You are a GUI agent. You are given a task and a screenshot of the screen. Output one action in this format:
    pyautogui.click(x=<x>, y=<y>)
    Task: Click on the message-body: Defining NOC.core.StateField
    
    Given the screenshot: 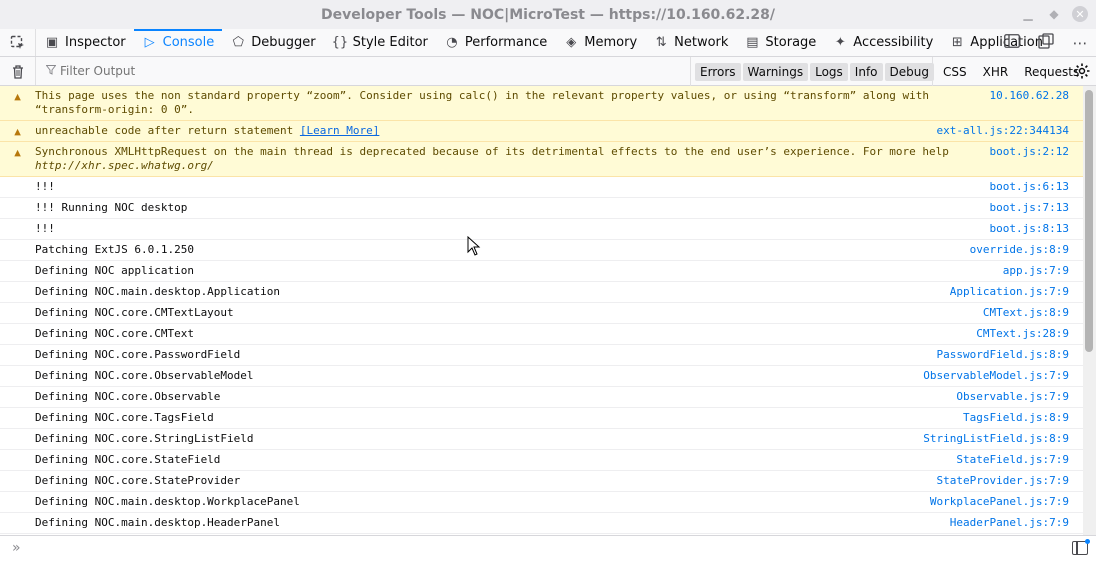 What is the action you would take?
    pyautogui.click(x=490, y=460)
    